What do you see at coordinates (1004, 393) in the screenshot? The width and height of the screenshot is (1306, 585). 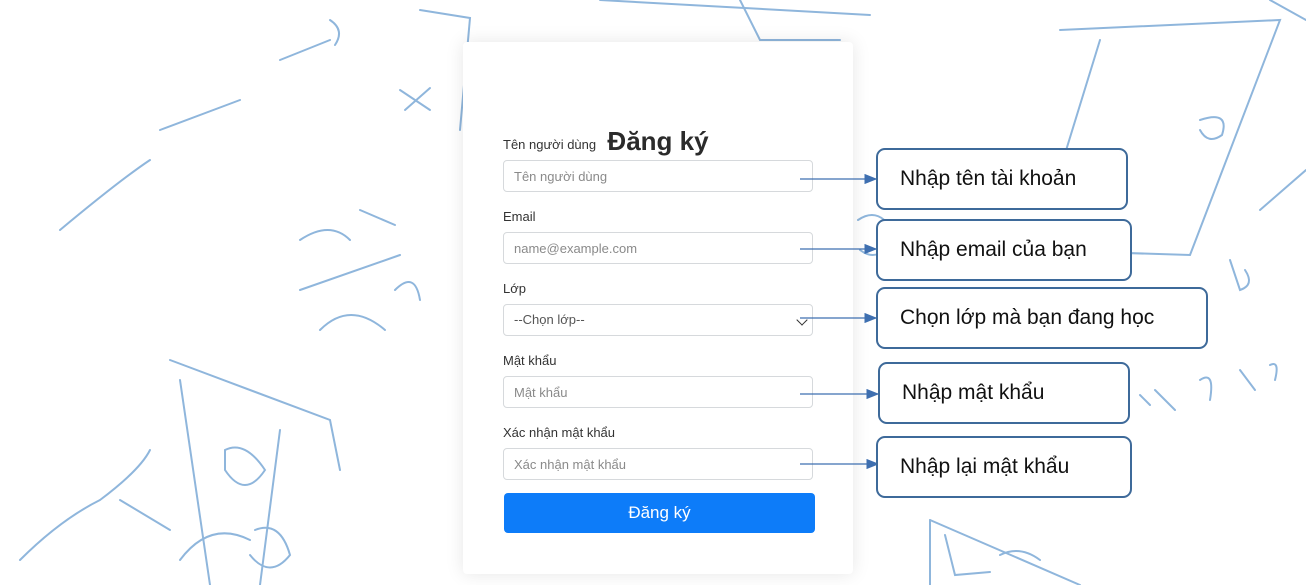 I see `callout-password: Nhập mật khẩu` at bounding box center [1004, 393].